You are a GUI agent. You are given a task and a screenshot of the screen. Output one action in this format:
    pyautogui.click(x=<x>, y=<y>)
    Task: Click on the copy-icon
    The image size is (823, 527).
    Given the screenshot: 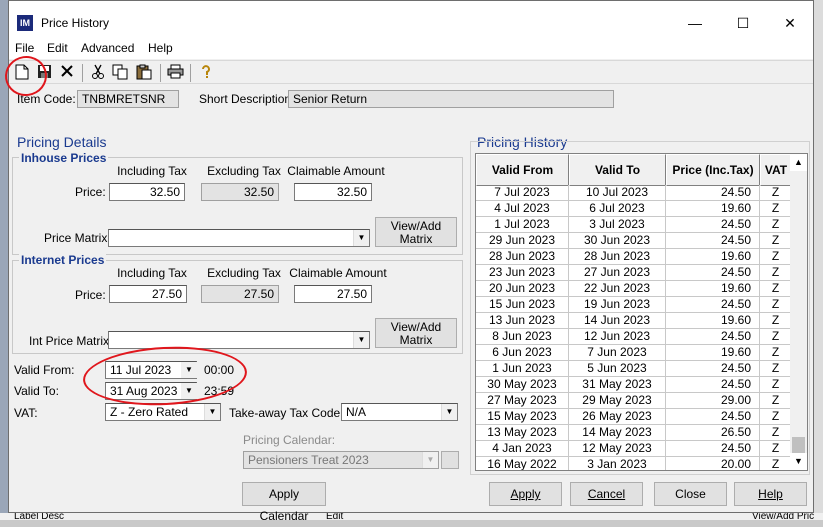 What is the action you would take?
    pyautogui.click(x=120, y=73)
    